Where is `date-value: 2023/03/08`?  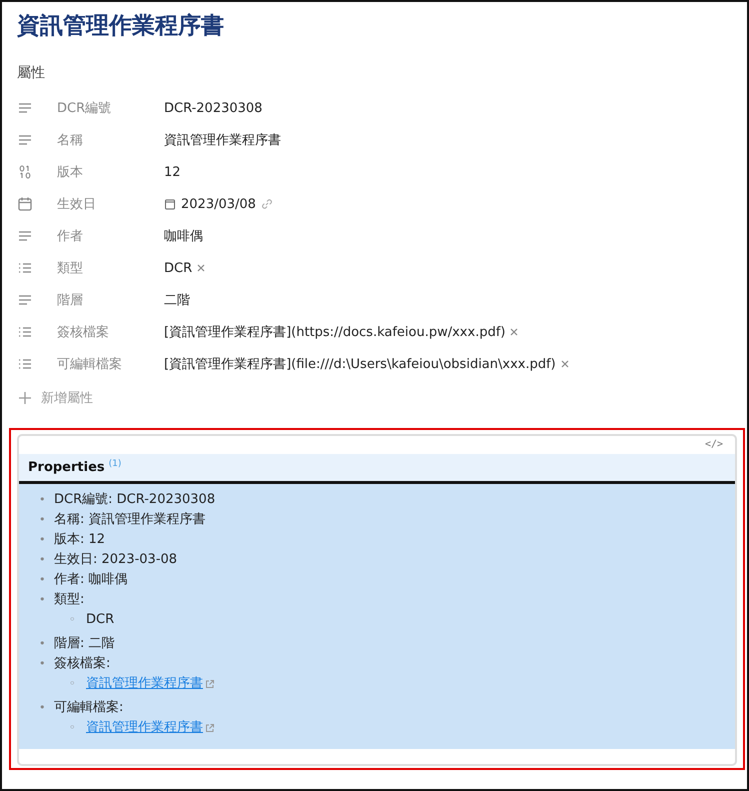 date-value: 2023/03/08 is located at coordinates (218, 204).